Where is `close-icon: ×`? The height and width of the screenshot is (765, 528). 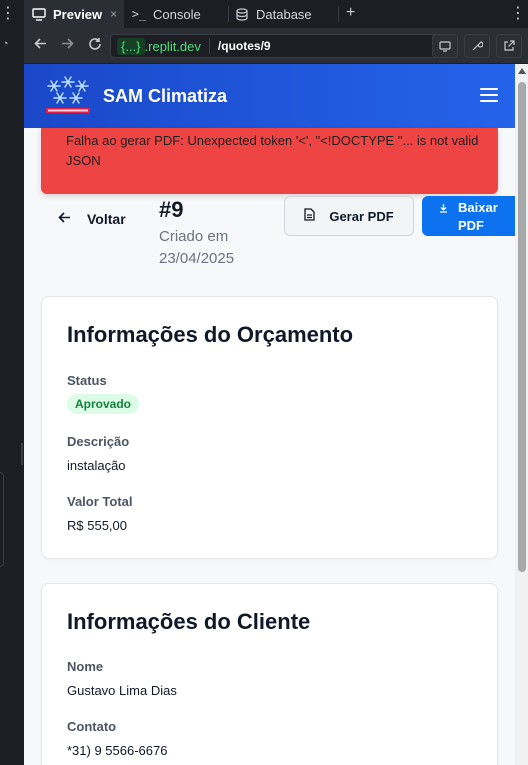 close-icon: × is located at coordinates (113, 14).